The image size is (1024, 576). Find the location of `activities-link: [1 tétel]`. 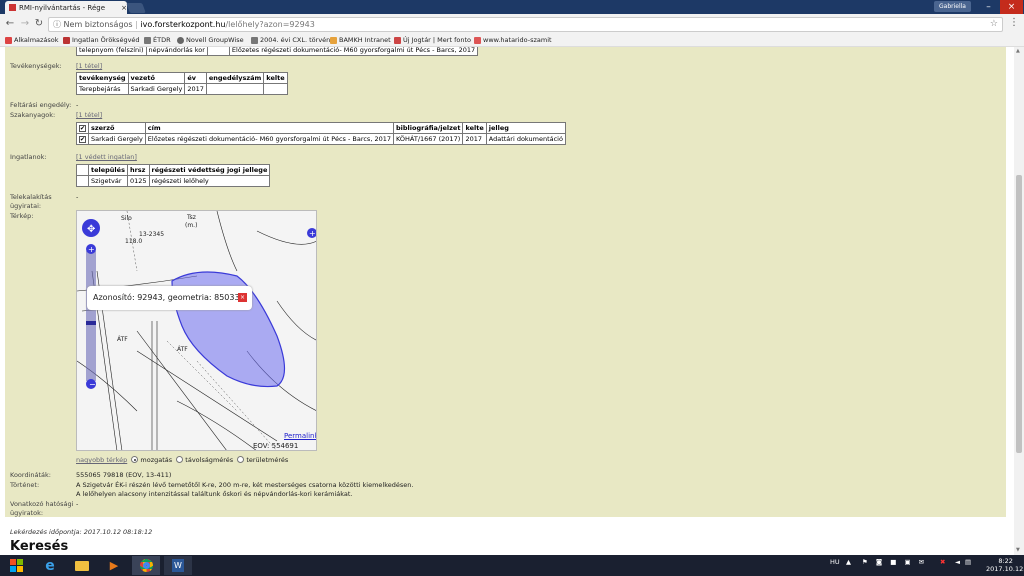

activities-link: [1 tétel] is located at coordinates (89, 66).